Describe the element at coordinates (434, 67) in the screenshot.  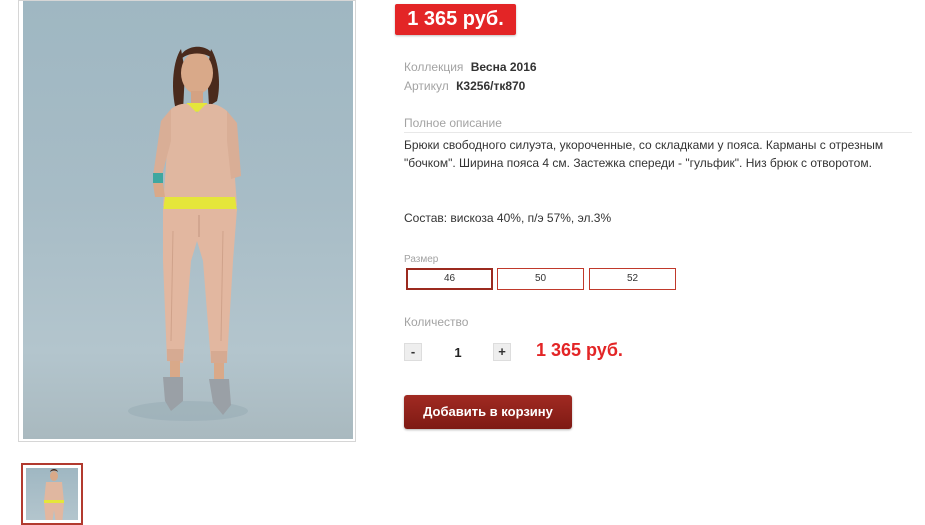
I see `collection-label: Коллекция` at that location.